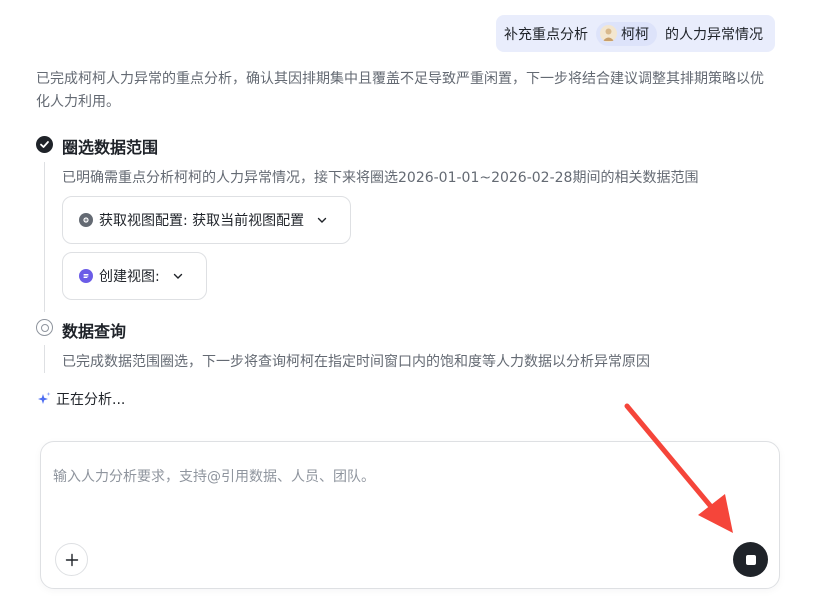  I want to click on tool-call-label: 创建视图:, so click(129, 277).